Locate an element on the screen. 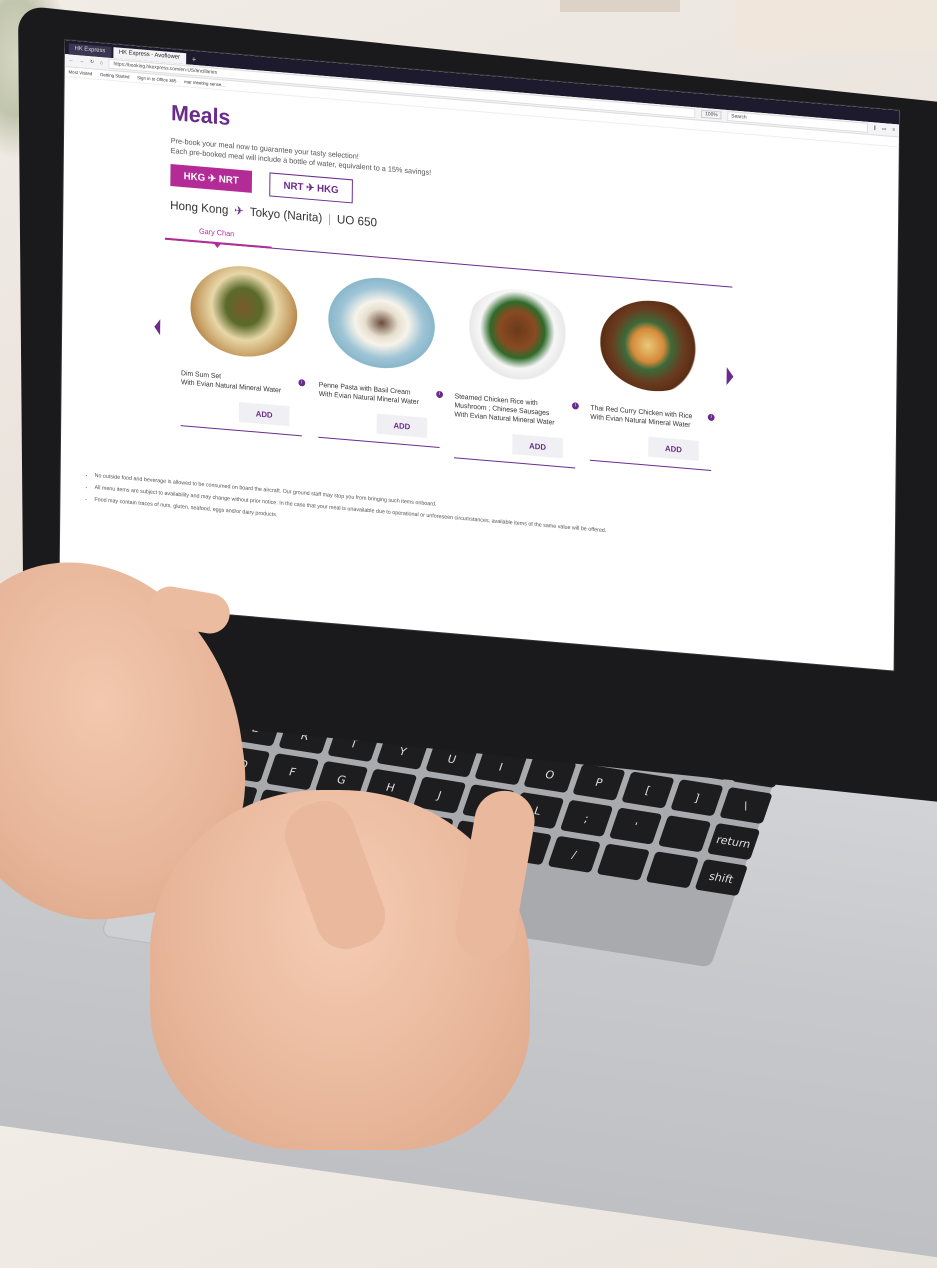 The width and height of the screenshot is (937, 1268). menu-icon: ≡ is located at coordinates (893, 130).